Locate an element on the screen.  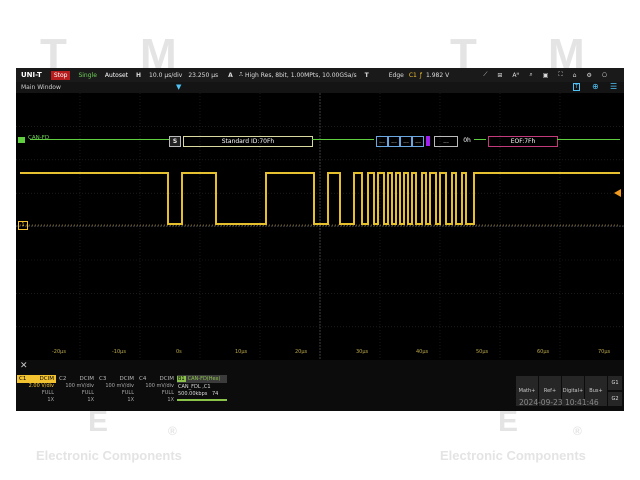
time-tick-2: -10µs is located at coordinates (119, 352).